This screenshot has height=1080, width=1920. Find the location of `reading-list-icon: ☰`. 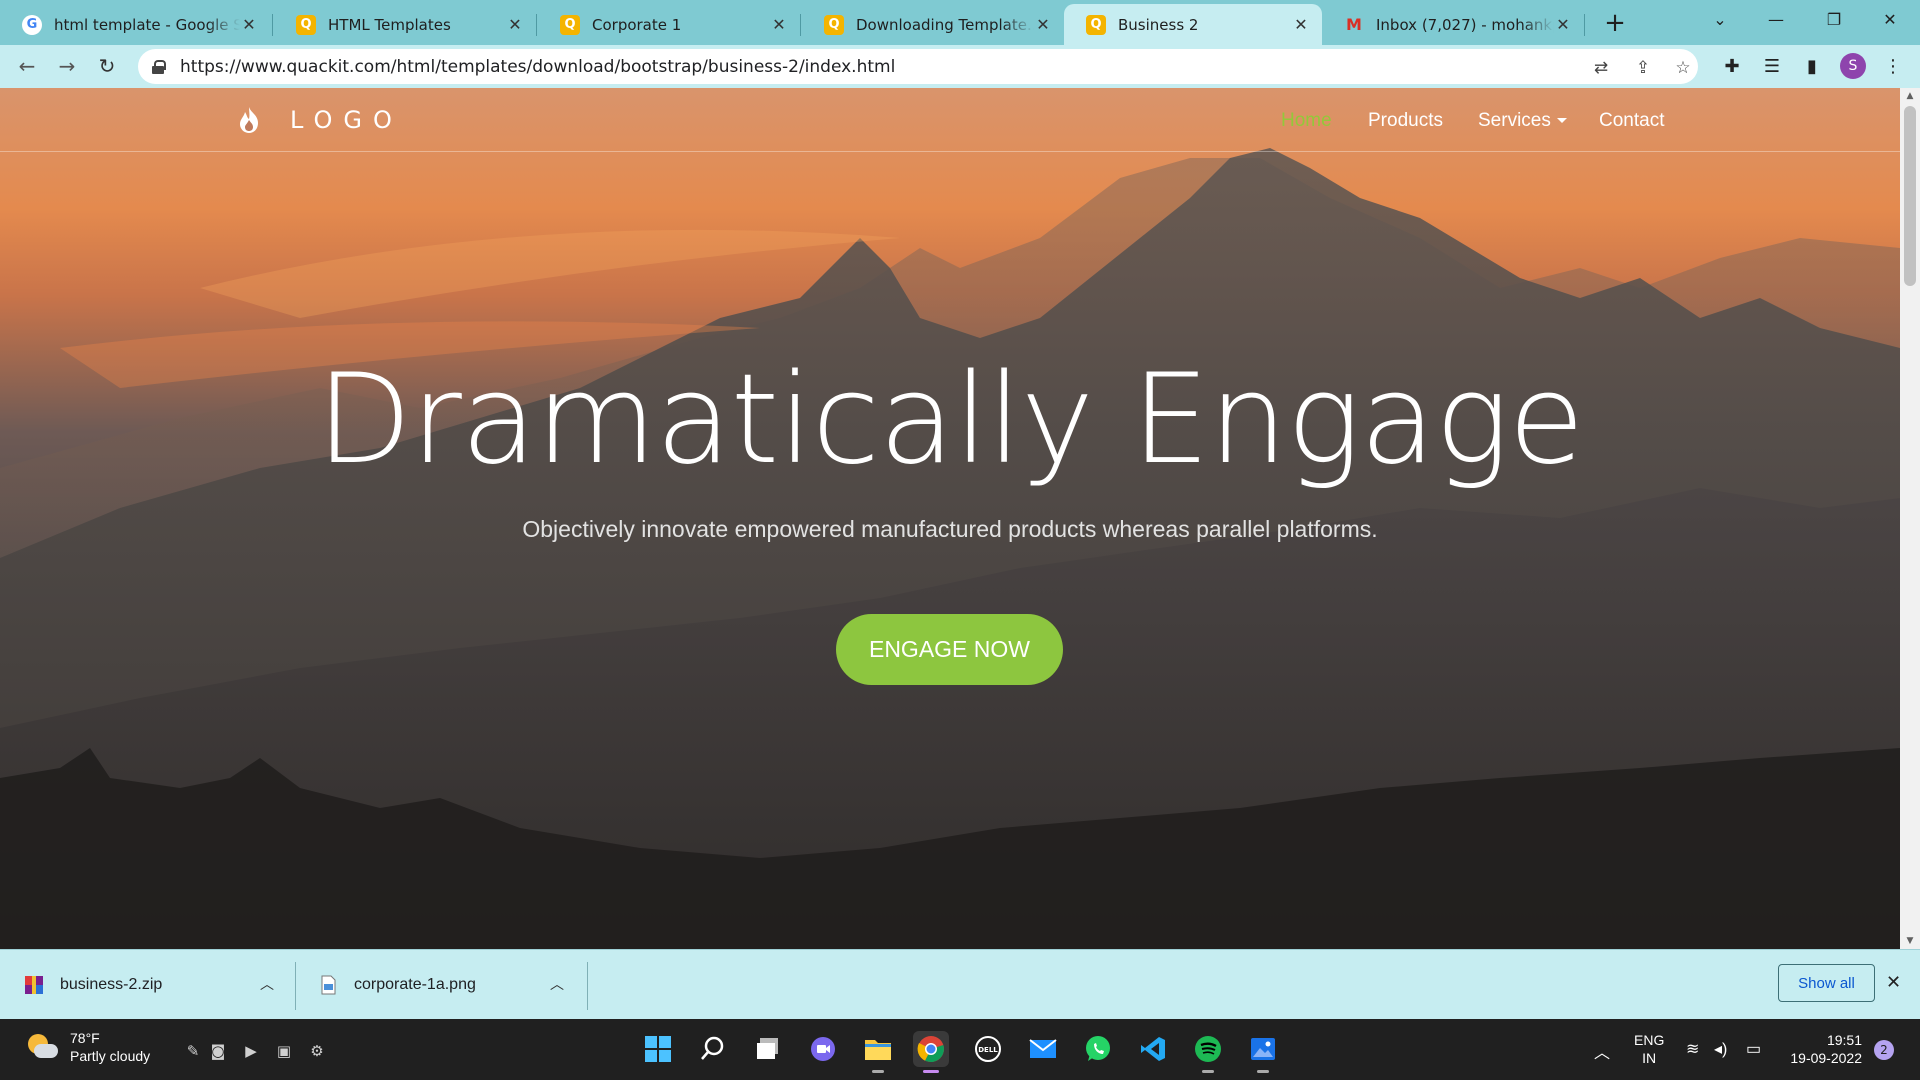

reading-list-icon: ☰ is located at coordinates (1772, 66).